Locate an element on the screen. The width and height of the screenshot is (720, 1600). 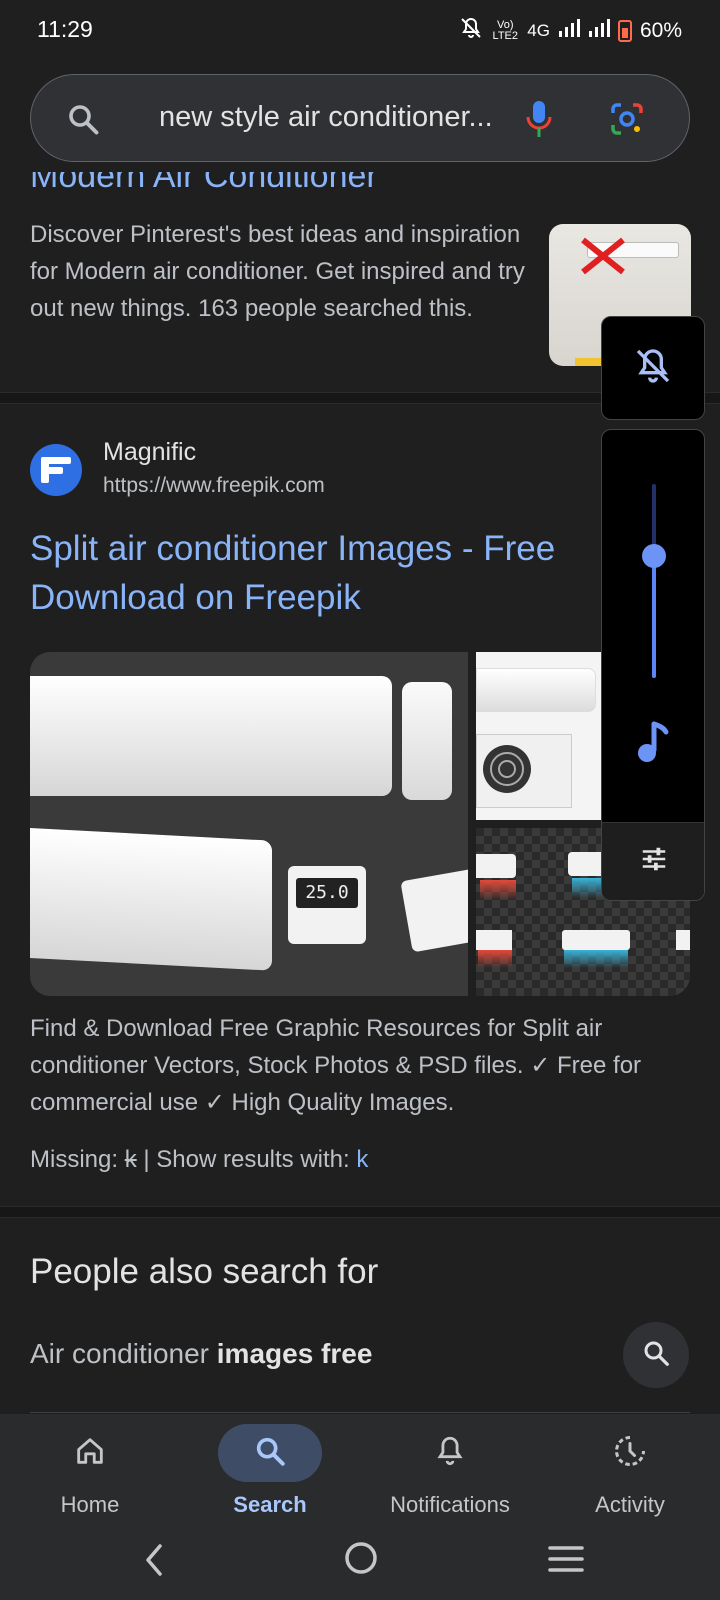
back-icon is located at coordinates (154, 1562).